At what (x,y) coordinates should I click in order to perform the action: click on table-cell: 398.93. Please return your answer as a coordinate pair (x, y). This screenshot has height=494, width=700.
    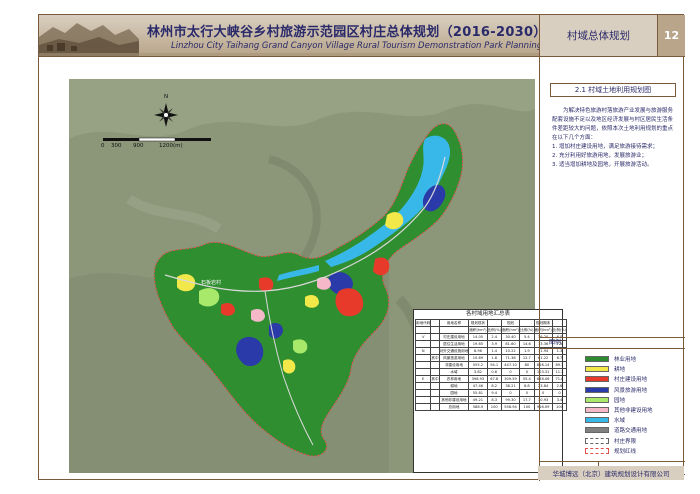
    Looking at the image, I should click on (478, 379).